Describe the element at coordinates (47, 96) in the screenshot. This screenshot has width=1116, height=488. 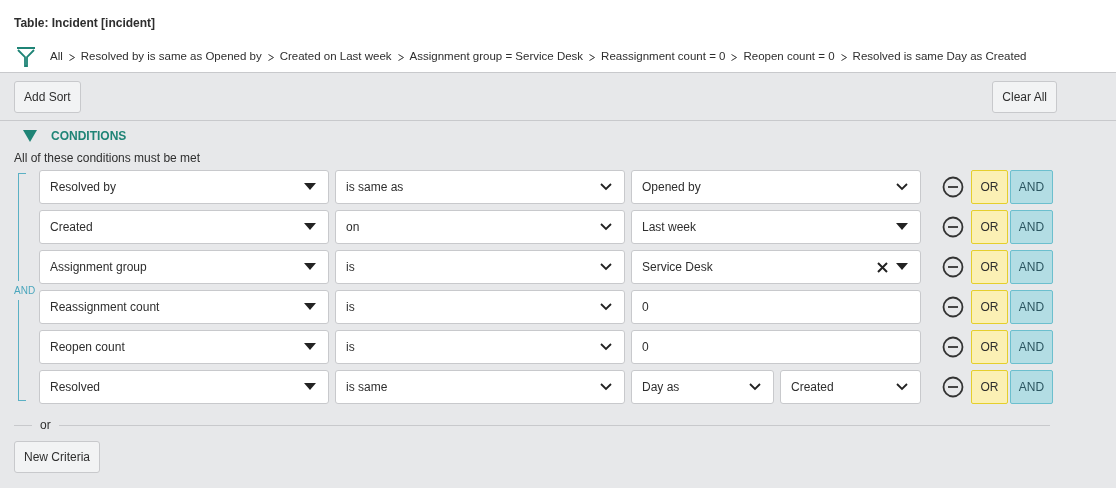
I see `add-sort-button: Add Sort` at that location.